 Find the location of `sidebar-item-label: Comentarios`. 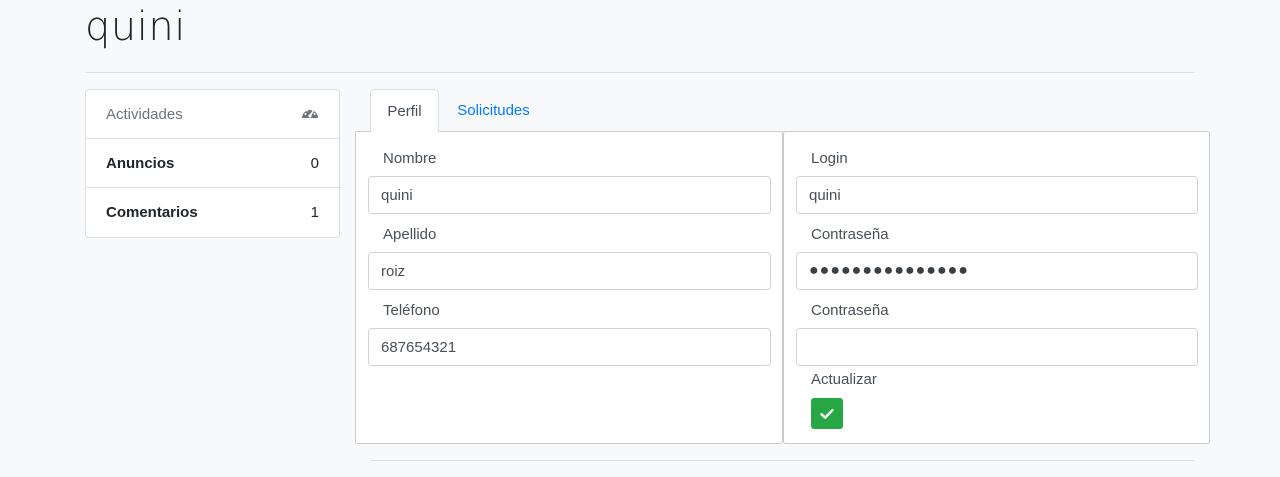

sidebar-item-label: Comentarios is located at coordinates (152, 212).